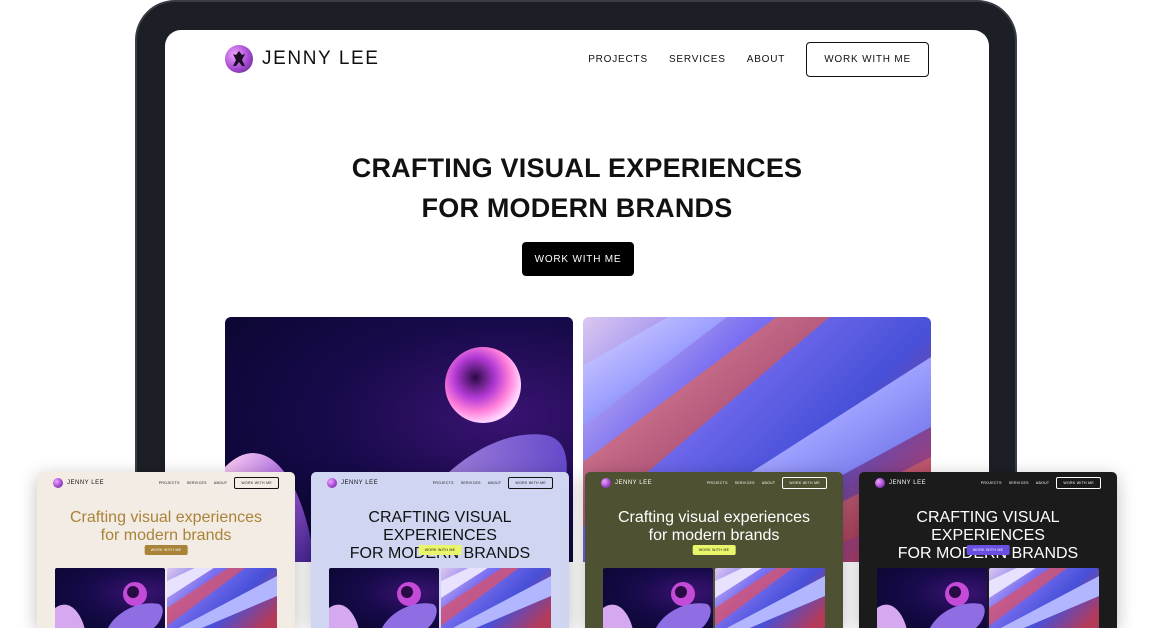 The height and width of the screenshot is (628, 1152). I want to click on site-logo: JENNY LEE, so click(302, 59).